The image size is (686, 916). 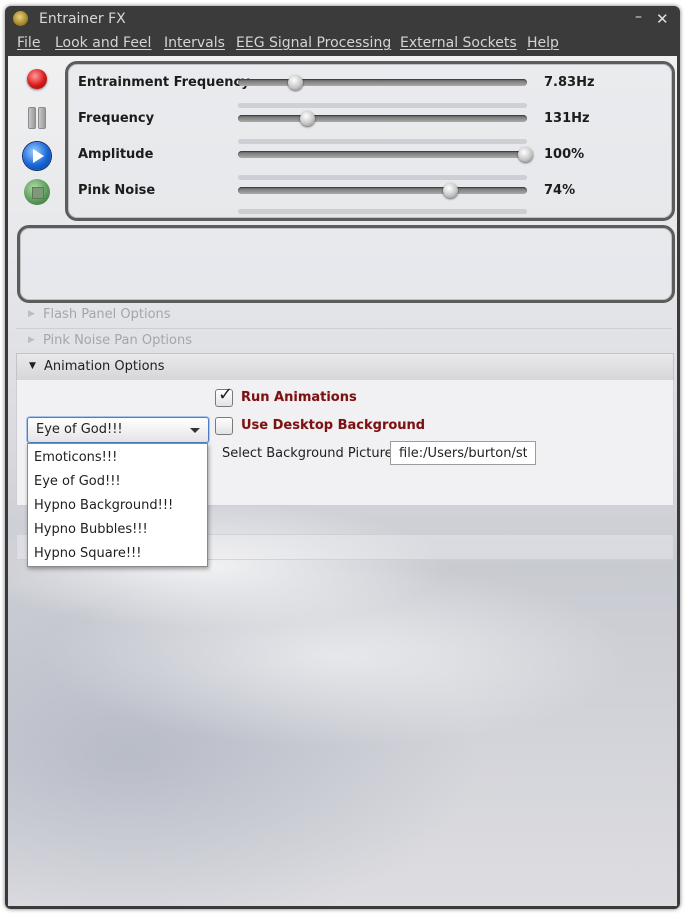 I want to click on menu-look-and-feel: Look and Feel, so click(x=103, y=43).